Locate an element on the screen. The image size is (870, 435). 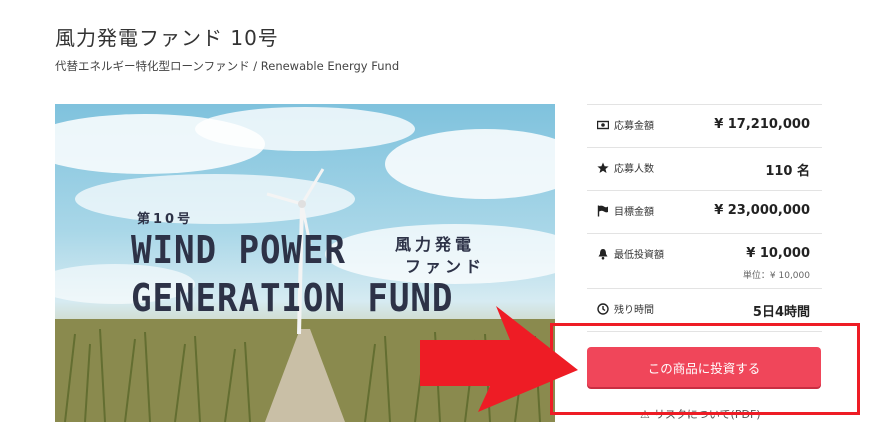
hero-english-line1: WIND POWER is located at coordinates (238, 250).